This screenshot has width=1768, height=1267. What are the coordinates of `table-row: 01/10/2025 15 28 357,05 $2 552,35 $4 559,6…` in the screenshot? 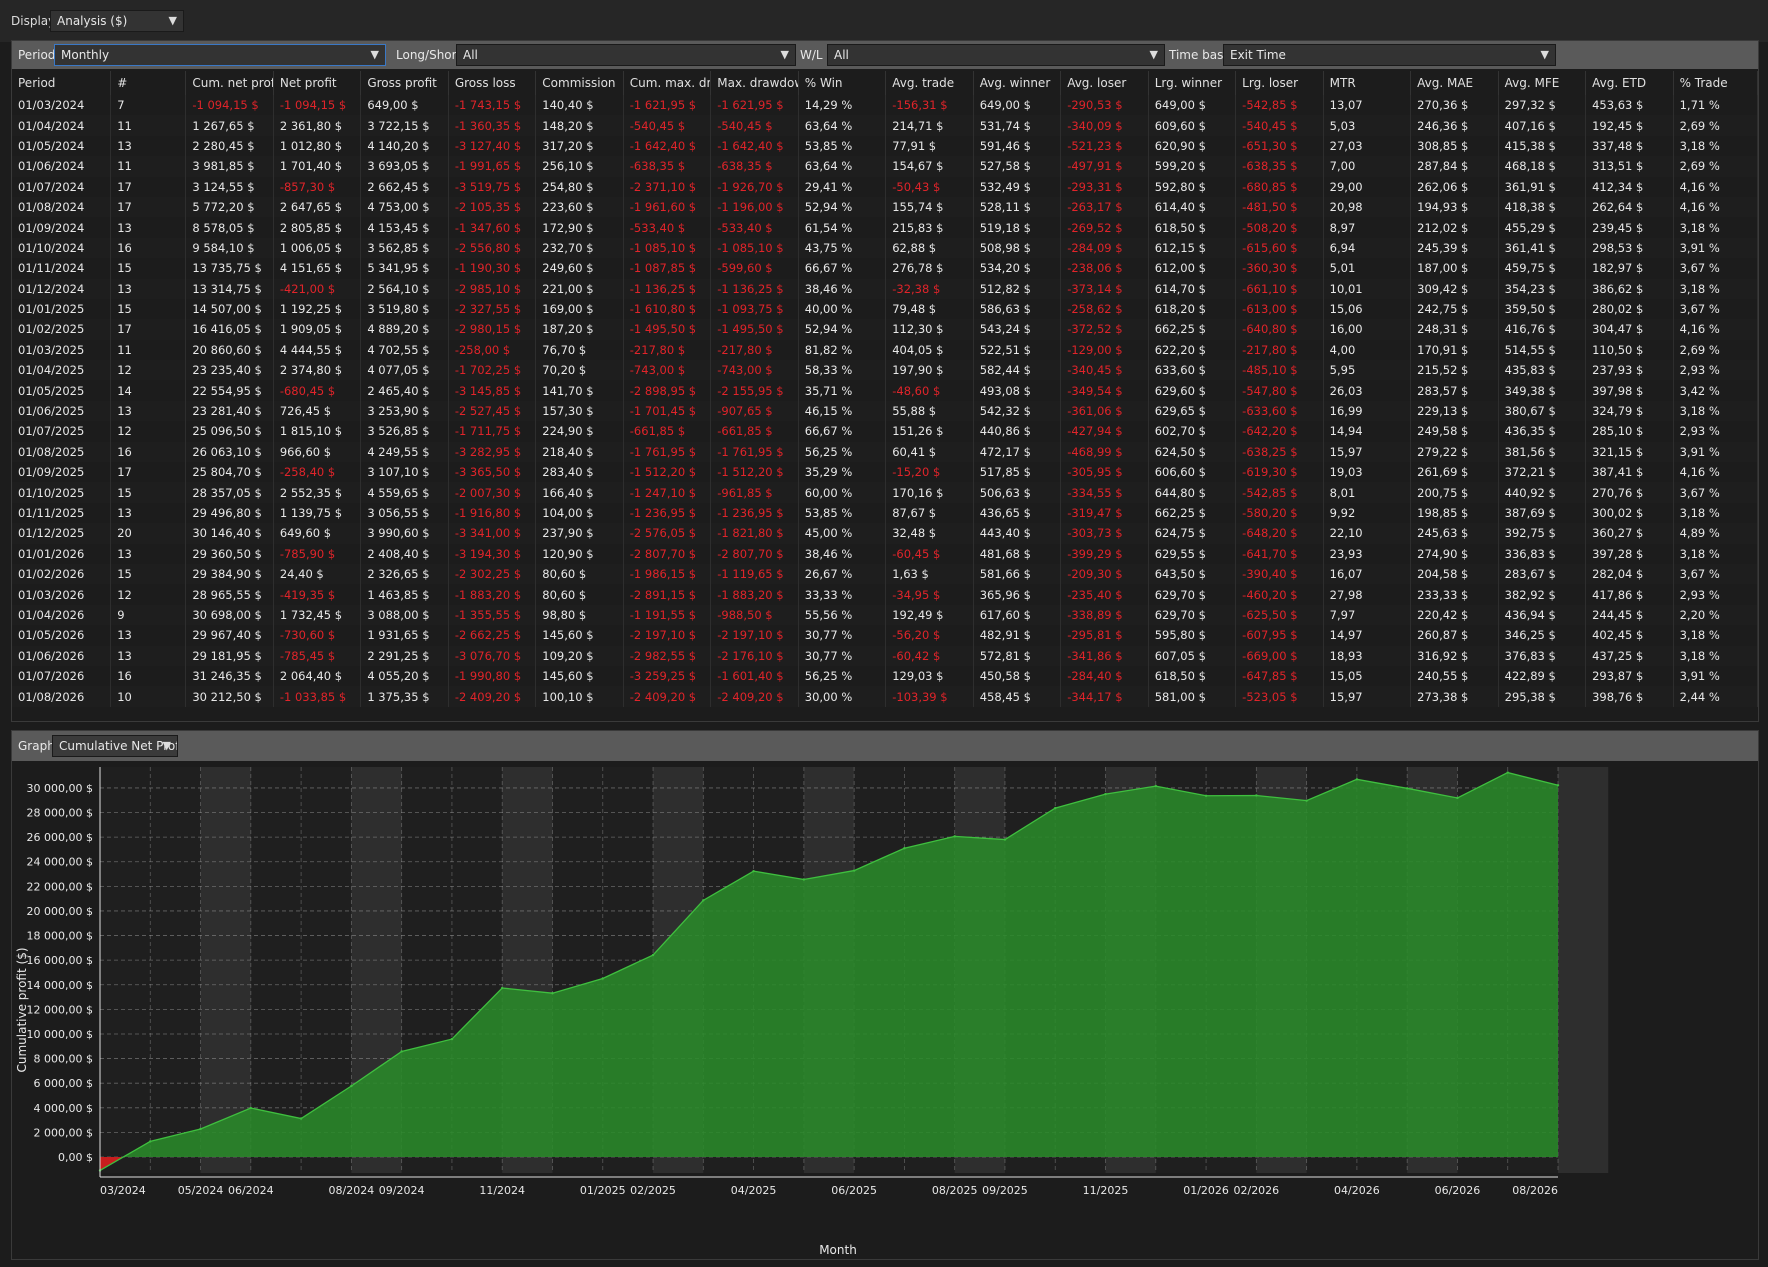 It's located at (885, 492).